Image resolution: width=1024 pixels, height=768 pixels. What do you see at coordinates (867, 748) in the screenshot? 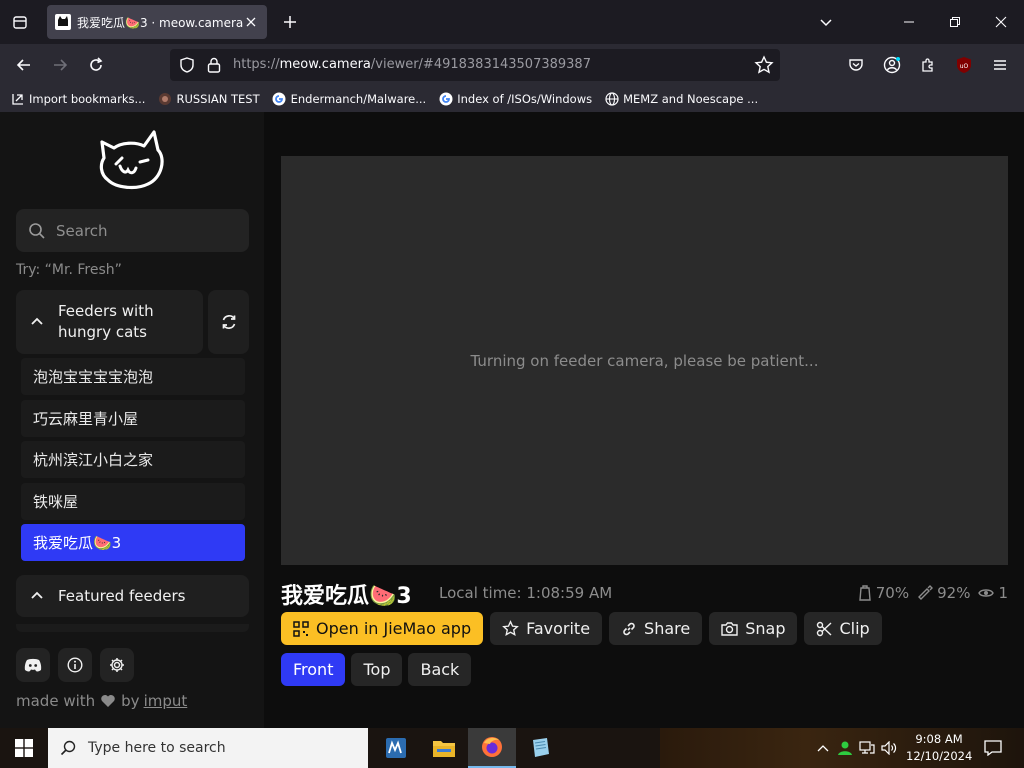
I see `network-button` at bounding box center [867, 748].